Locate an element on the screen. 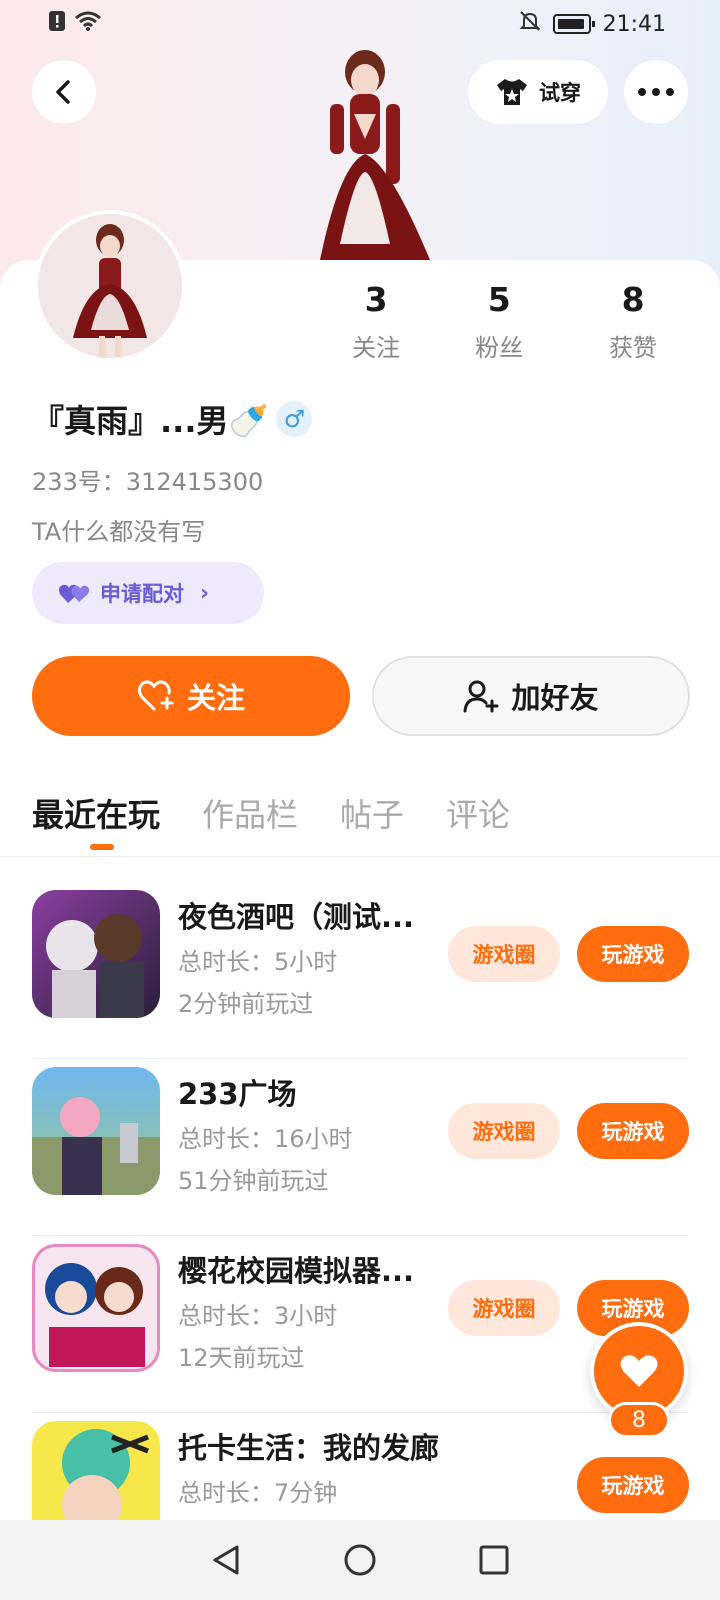 This screenshot has width=720, height=1600. profile-tabs: 最近在玩 作品栏 帖子 评论 is located at coordinates (271, 820).